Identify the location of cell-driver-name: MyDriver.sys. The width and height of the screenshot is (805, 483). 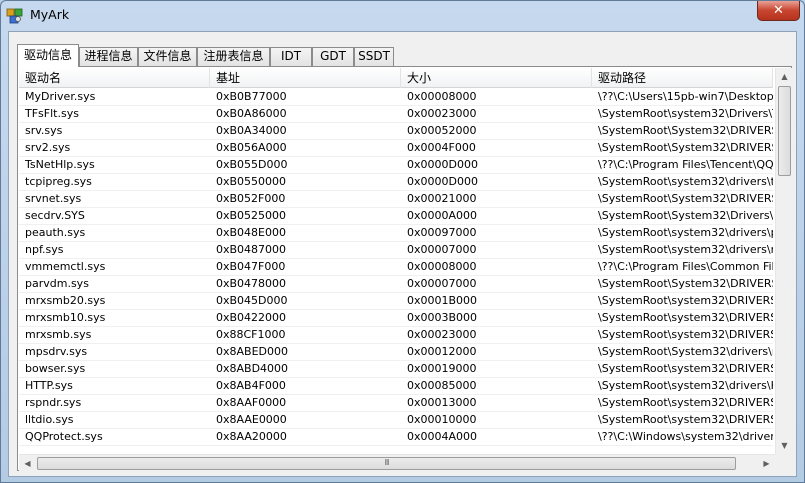
(60, 96).